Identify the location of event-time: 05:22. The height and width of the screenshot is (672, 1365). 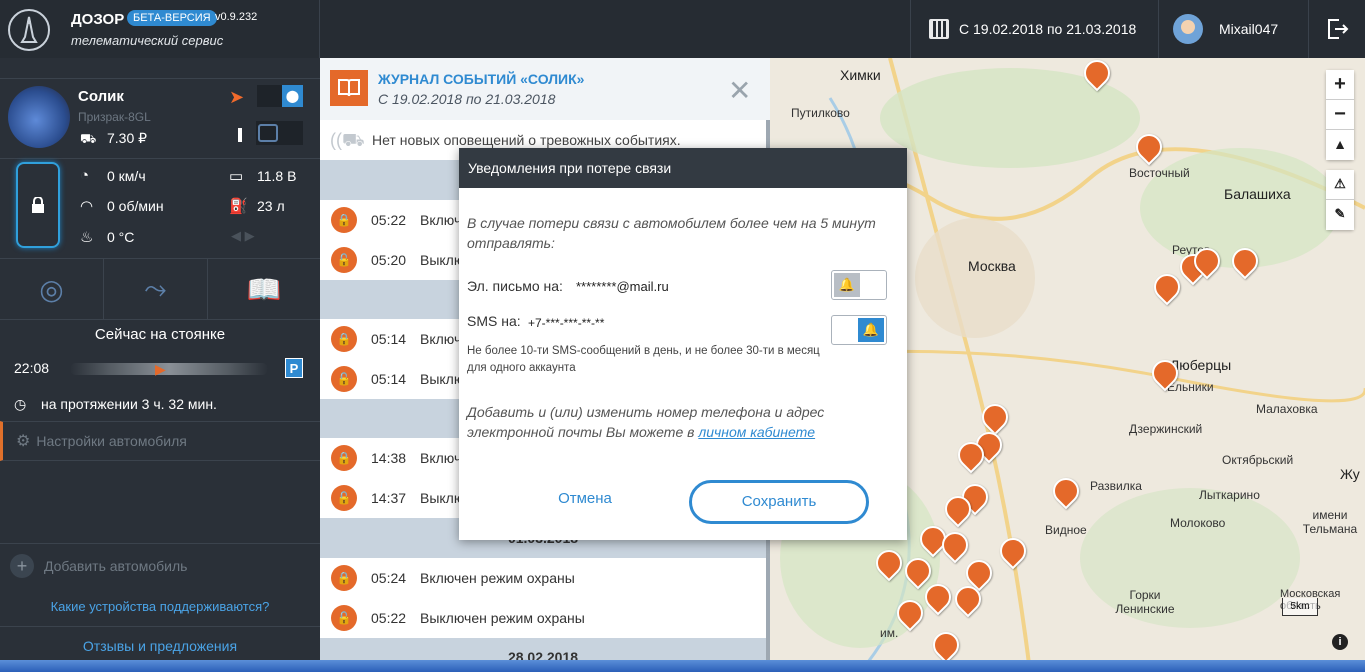
(389, 220).